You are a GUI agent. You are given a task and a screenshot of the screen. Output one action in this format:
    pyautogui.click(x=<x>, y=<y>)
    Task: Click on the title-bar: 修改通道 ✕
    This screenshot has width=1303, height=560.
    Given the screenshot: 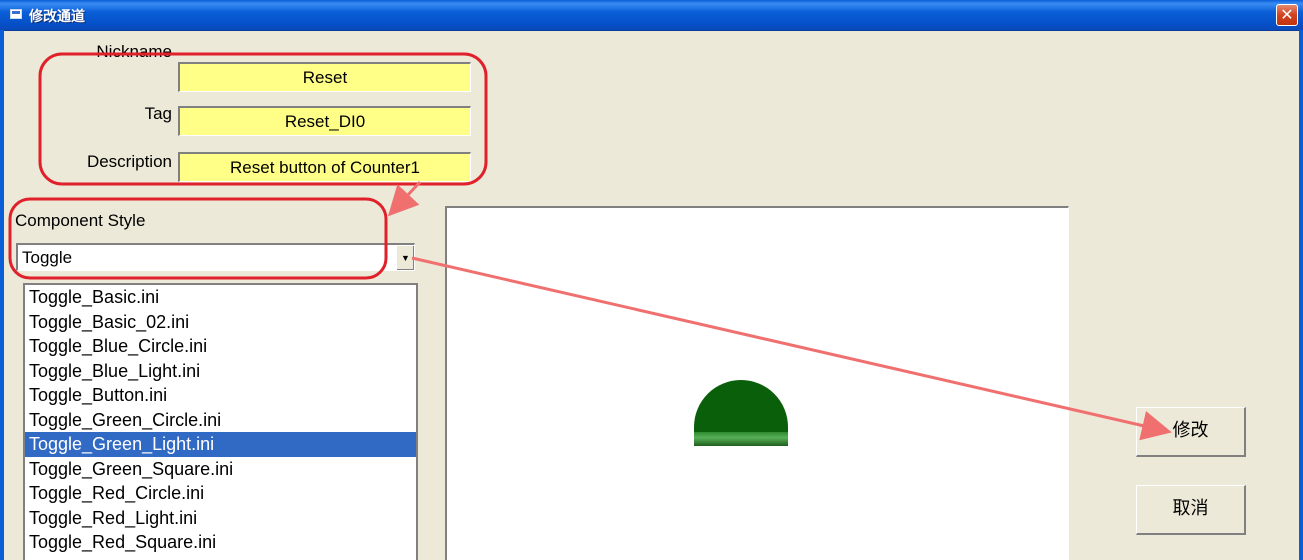 What is the action you would take?
    pyautogui.click(x=651, y=15)
    